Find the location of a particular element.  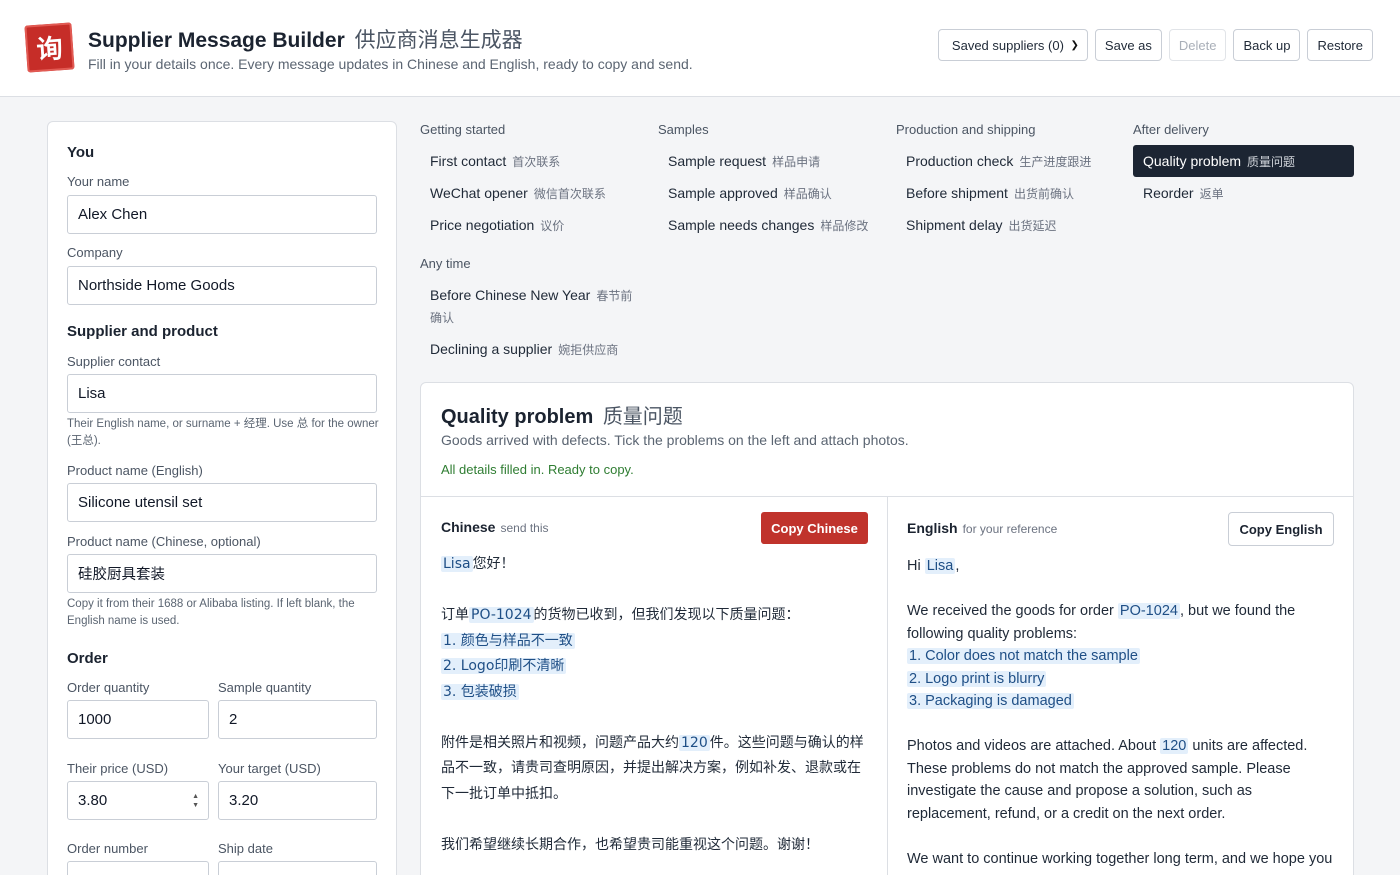

greeting-line: Hi Lisa, is located at coordinates (1122, 566).